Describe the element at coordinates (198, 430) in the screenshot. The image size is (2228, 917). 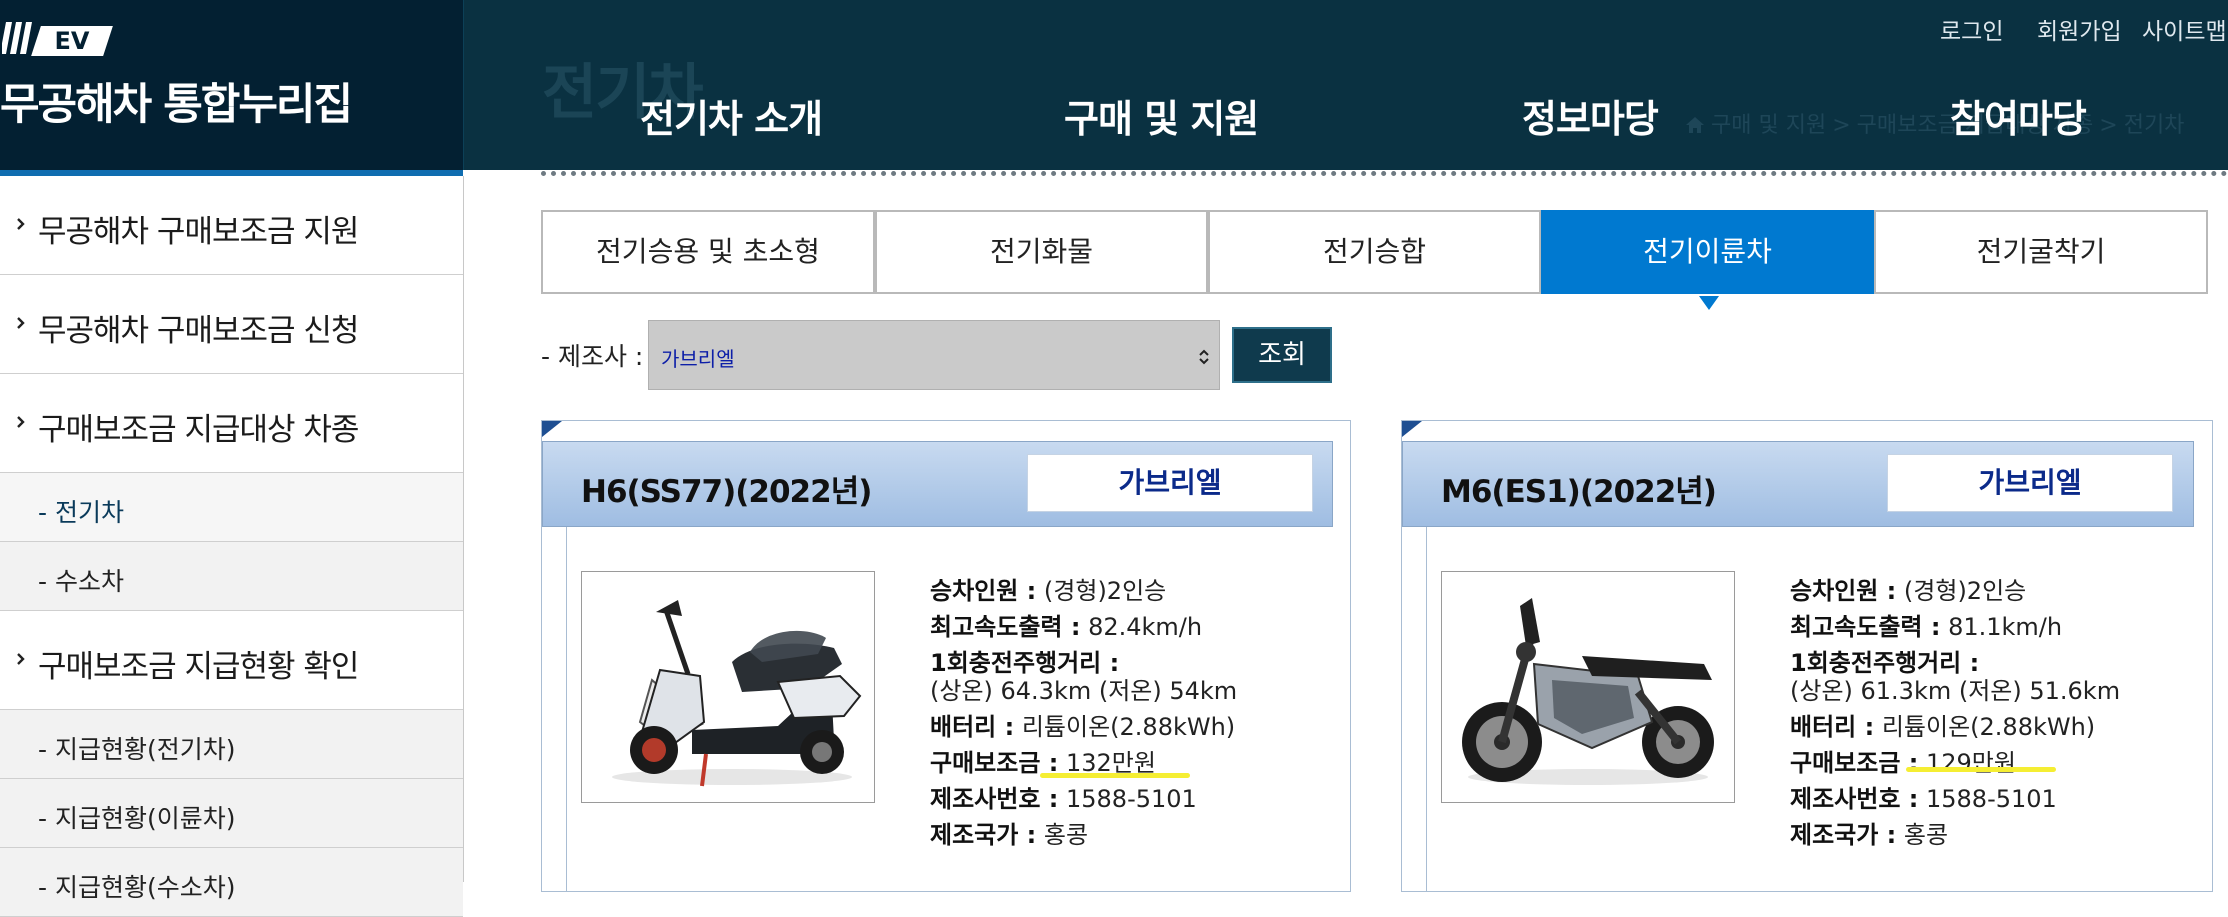
I see `sidebar-item-label: 구매보조금 지급대상 차종` at that location.